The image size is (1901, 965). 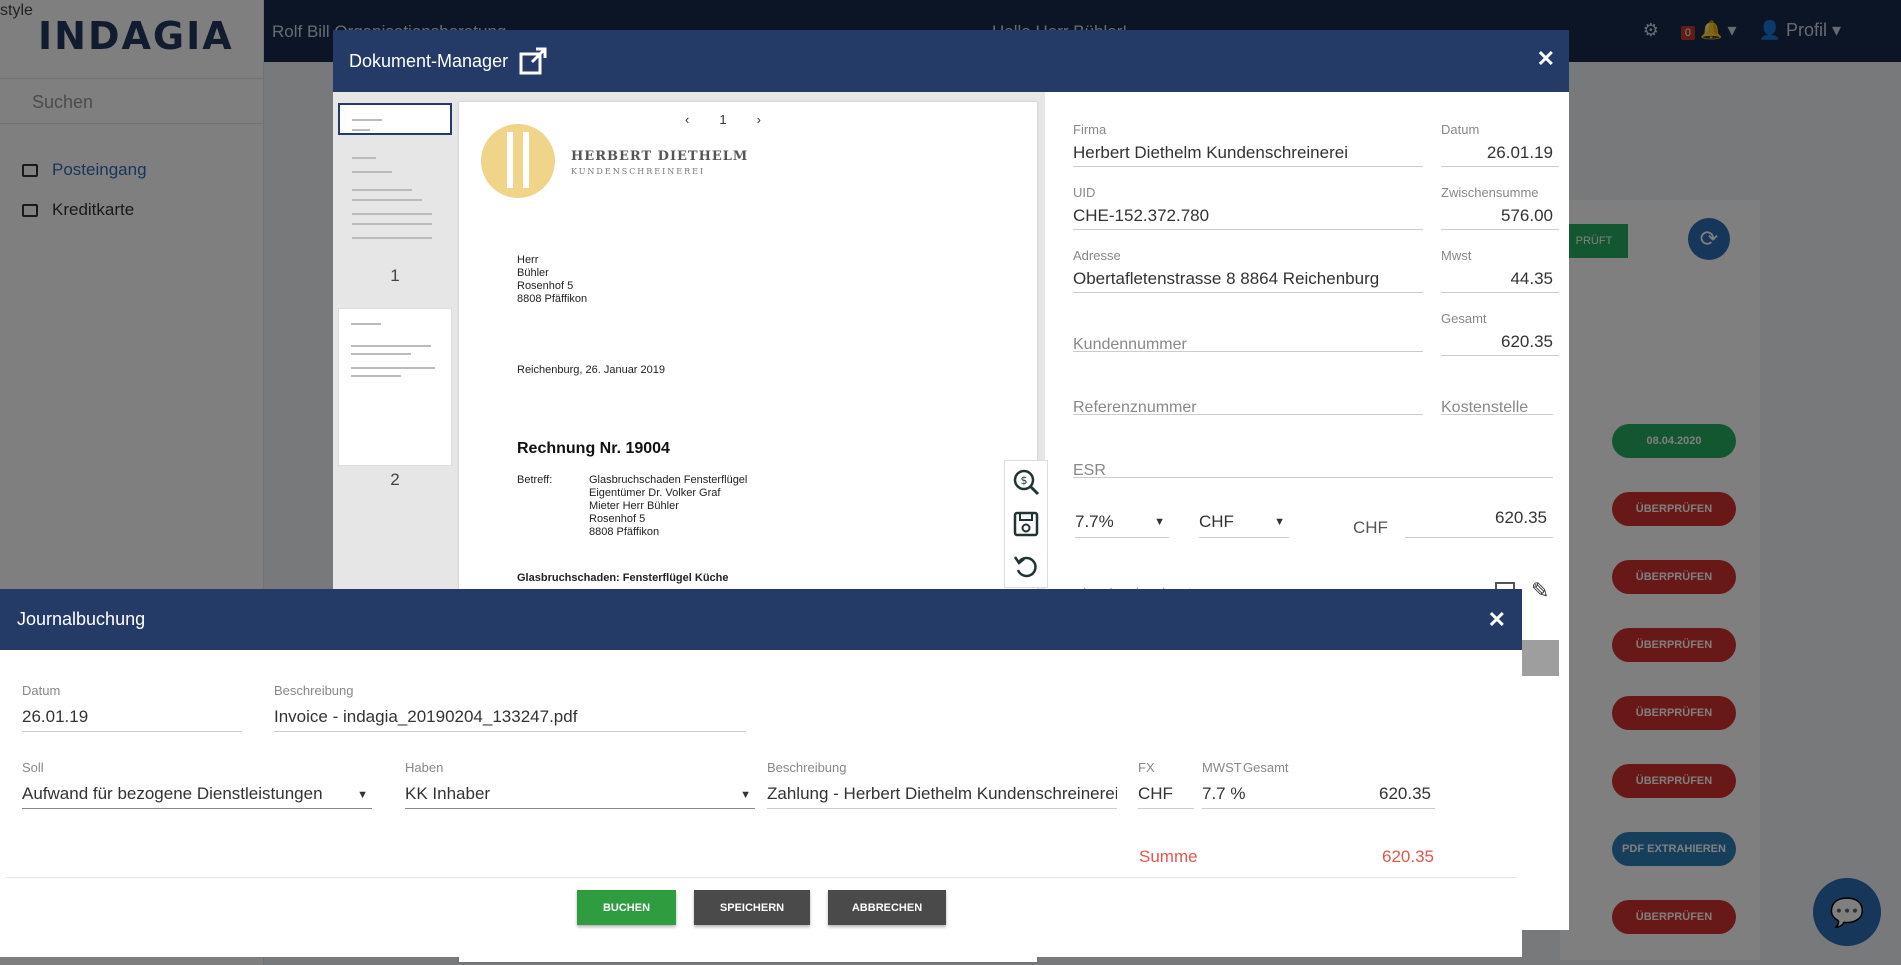 What do you see at coordinates (761, 877) in the screenshot?
I see `divider` at bounding box center [761, 877].